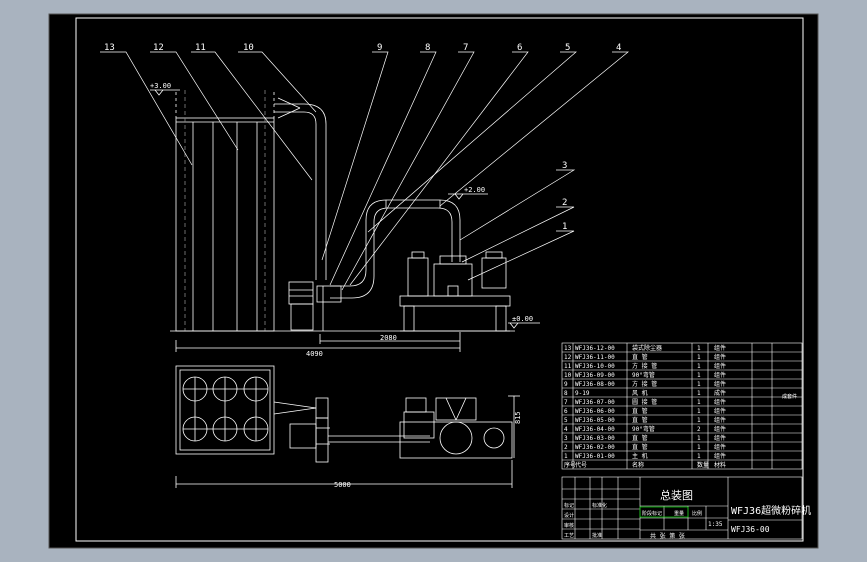 The width and height of the screenshot is (867, 562). I want to click on table-header-cell: 代号, so click(581, 465).